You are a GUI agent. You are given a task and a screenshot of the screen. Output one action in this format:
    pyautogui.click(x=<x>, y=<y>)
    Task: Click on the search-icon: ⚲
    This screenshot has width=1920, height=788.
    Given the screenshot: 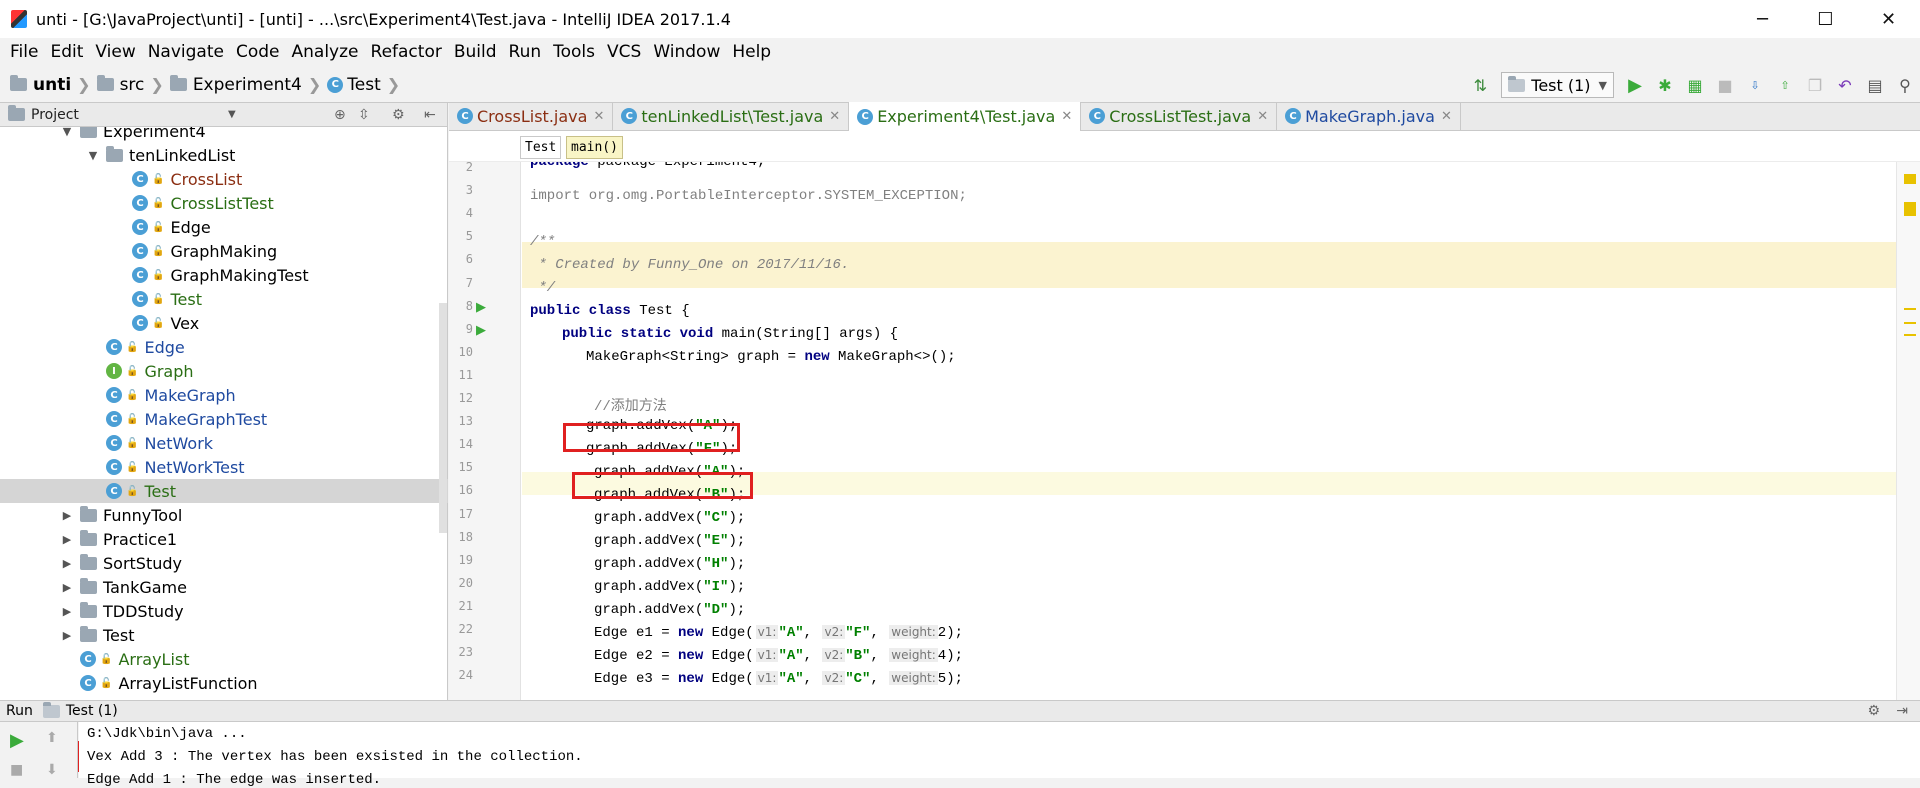 What is the action you would take?
    pyautogui.click(x=1905, y=85)
    